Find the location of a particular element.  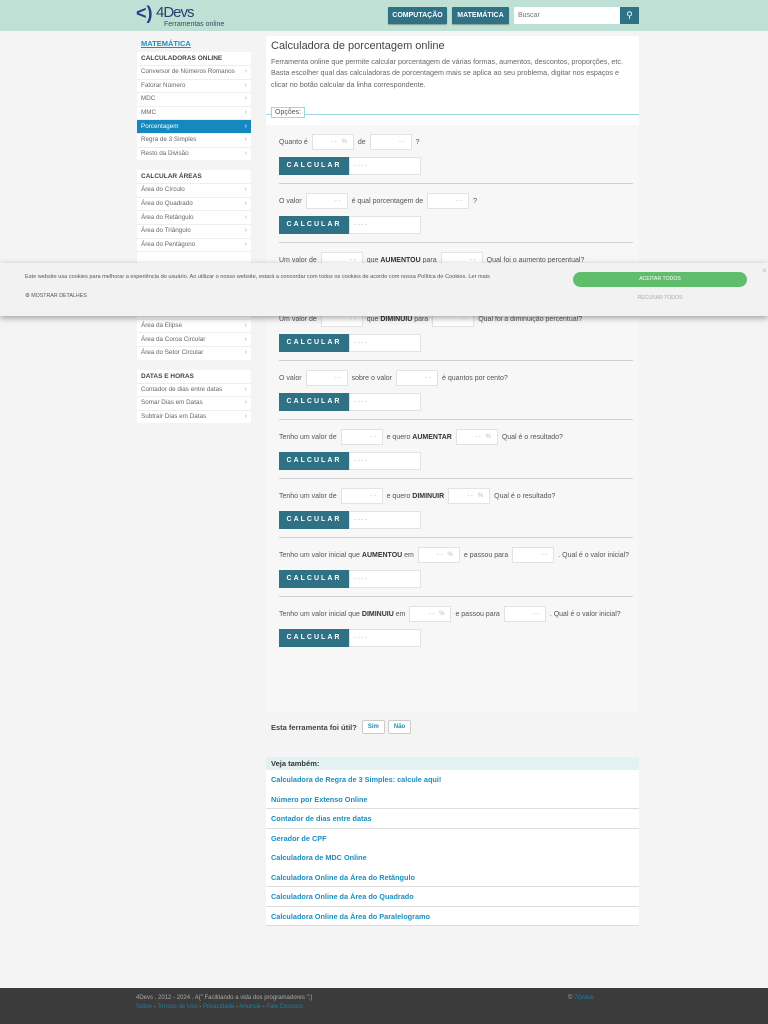

accept-all-button: ACEITAR TODOS is located at coordinates (660, 279).